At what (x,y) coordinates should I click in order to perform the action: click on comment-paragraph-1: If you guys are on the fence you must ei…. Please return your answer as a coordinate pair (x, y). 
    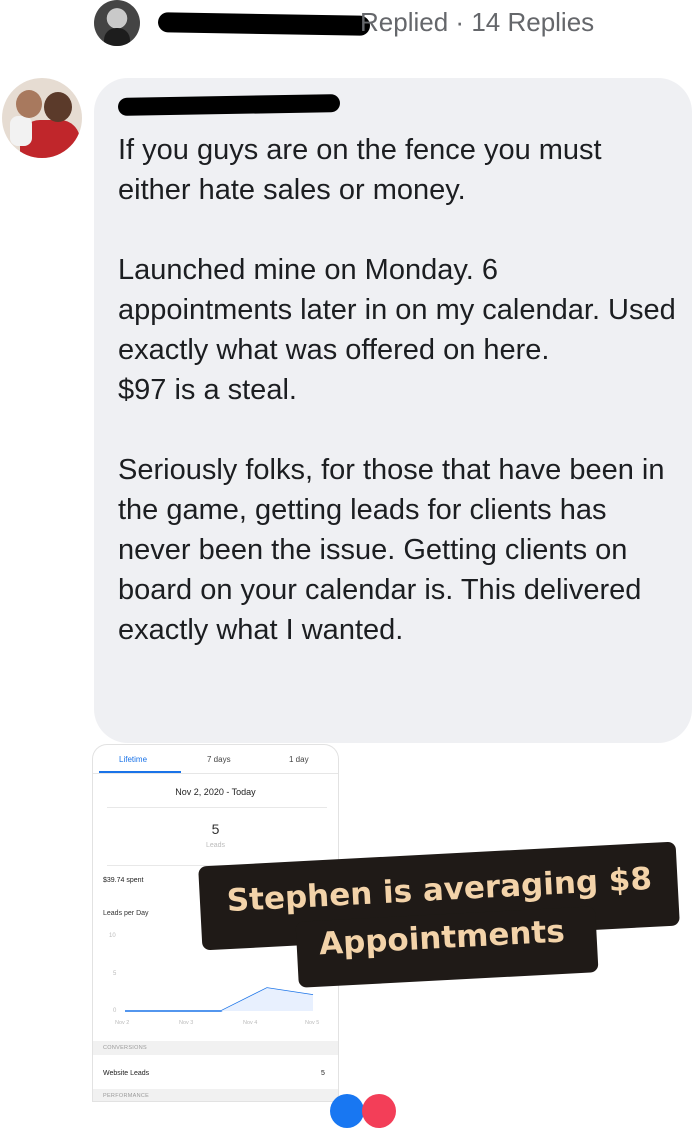
    Looking at the image, I should click on (360, 170).